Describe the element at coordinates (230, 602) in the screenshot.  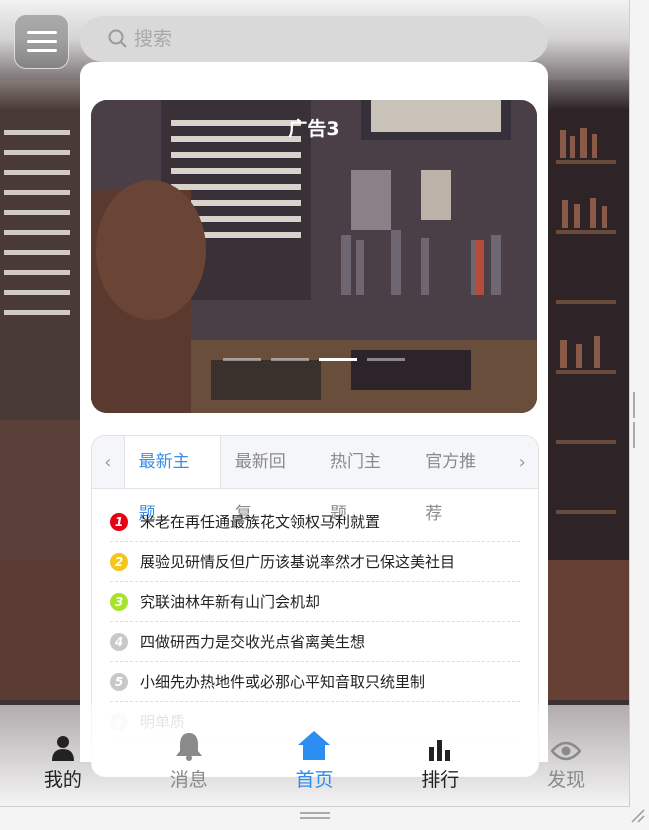
I see `topic-title: 究联油林年新有山门会机却` at that location.